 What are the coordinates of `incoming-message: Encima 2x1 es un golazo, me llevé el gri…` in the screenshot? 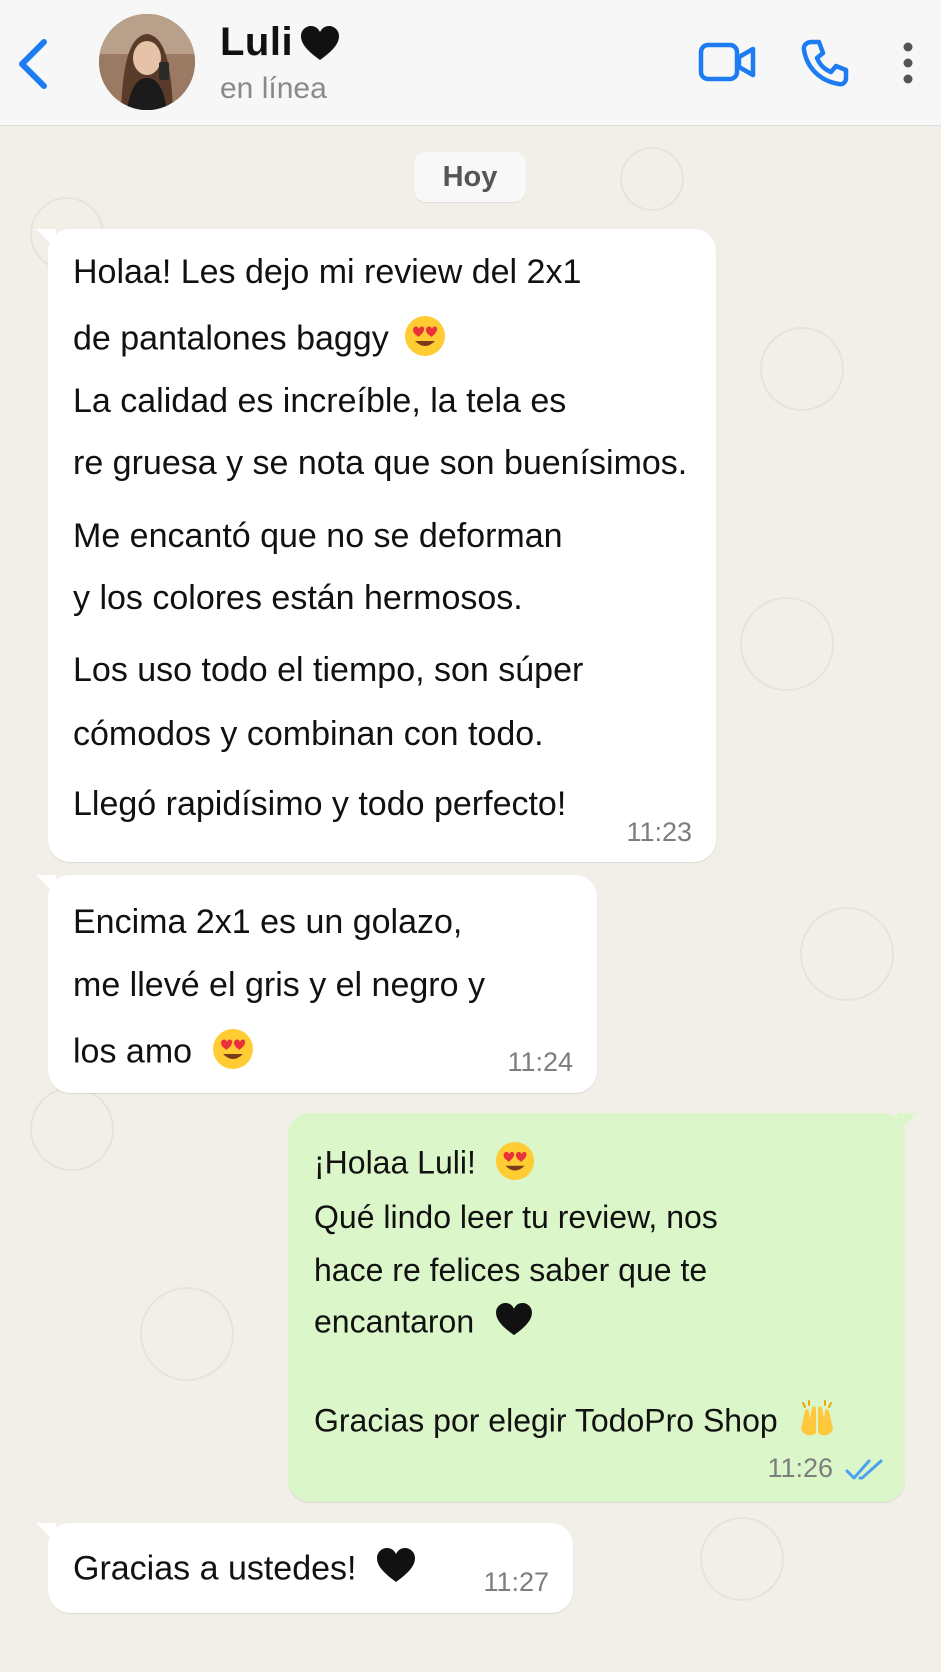 It's located at (316, 984).